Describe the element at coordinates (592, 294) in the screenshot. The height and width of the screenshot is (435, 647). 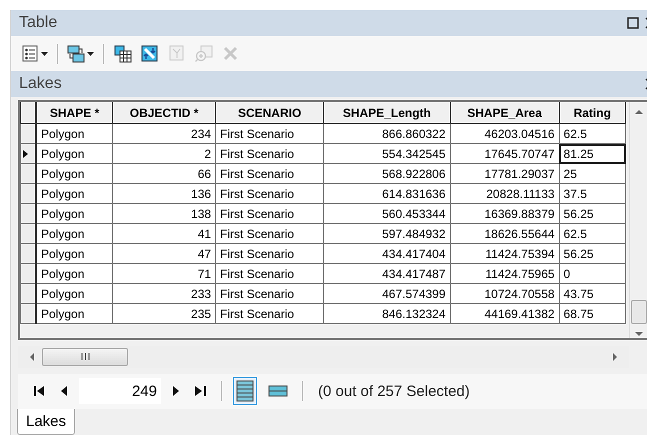
I see `table-cell: 43.75` at that location.